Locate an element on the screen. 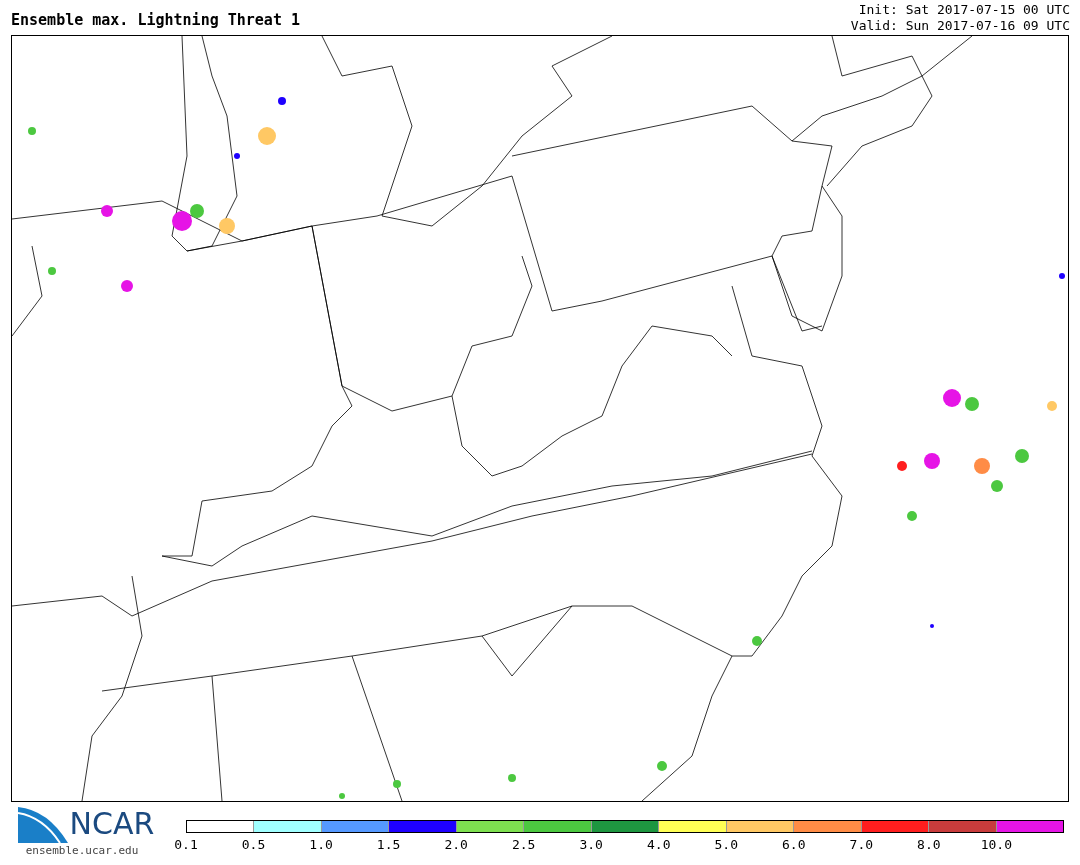 This screenshot has width=1080, height=865. tick-label: 1.0 is located at coordinates (321, 845).